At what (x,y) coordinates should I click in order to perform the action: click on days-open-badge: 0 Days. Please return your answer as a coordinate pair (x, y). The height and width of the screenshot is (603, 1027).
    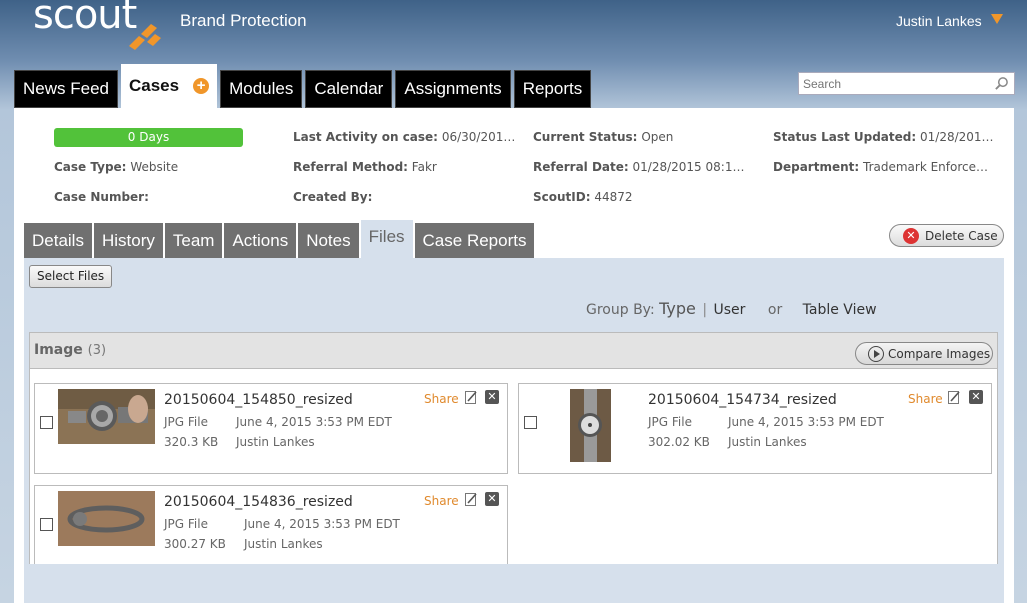
    Looking at the image, I should click on (148, 137).